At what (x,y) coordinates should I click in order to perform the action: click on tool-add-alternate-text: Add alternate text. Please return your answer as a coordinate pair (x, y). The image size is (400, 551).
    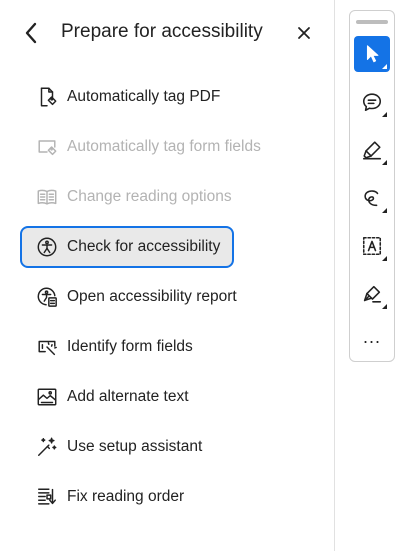
    Looking at the image, I should click on (127, 397).